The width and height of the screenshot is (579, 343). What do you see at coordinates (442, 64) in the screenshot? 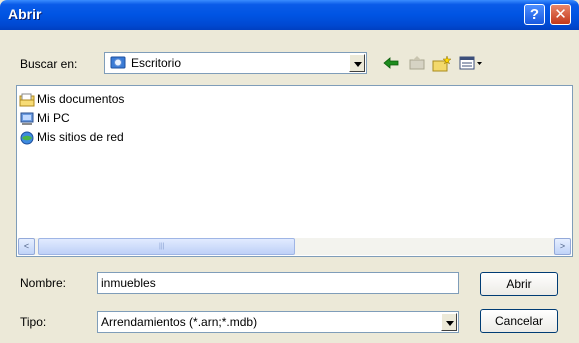
I see `new-folder-icon` at bounding box center [442, 64].